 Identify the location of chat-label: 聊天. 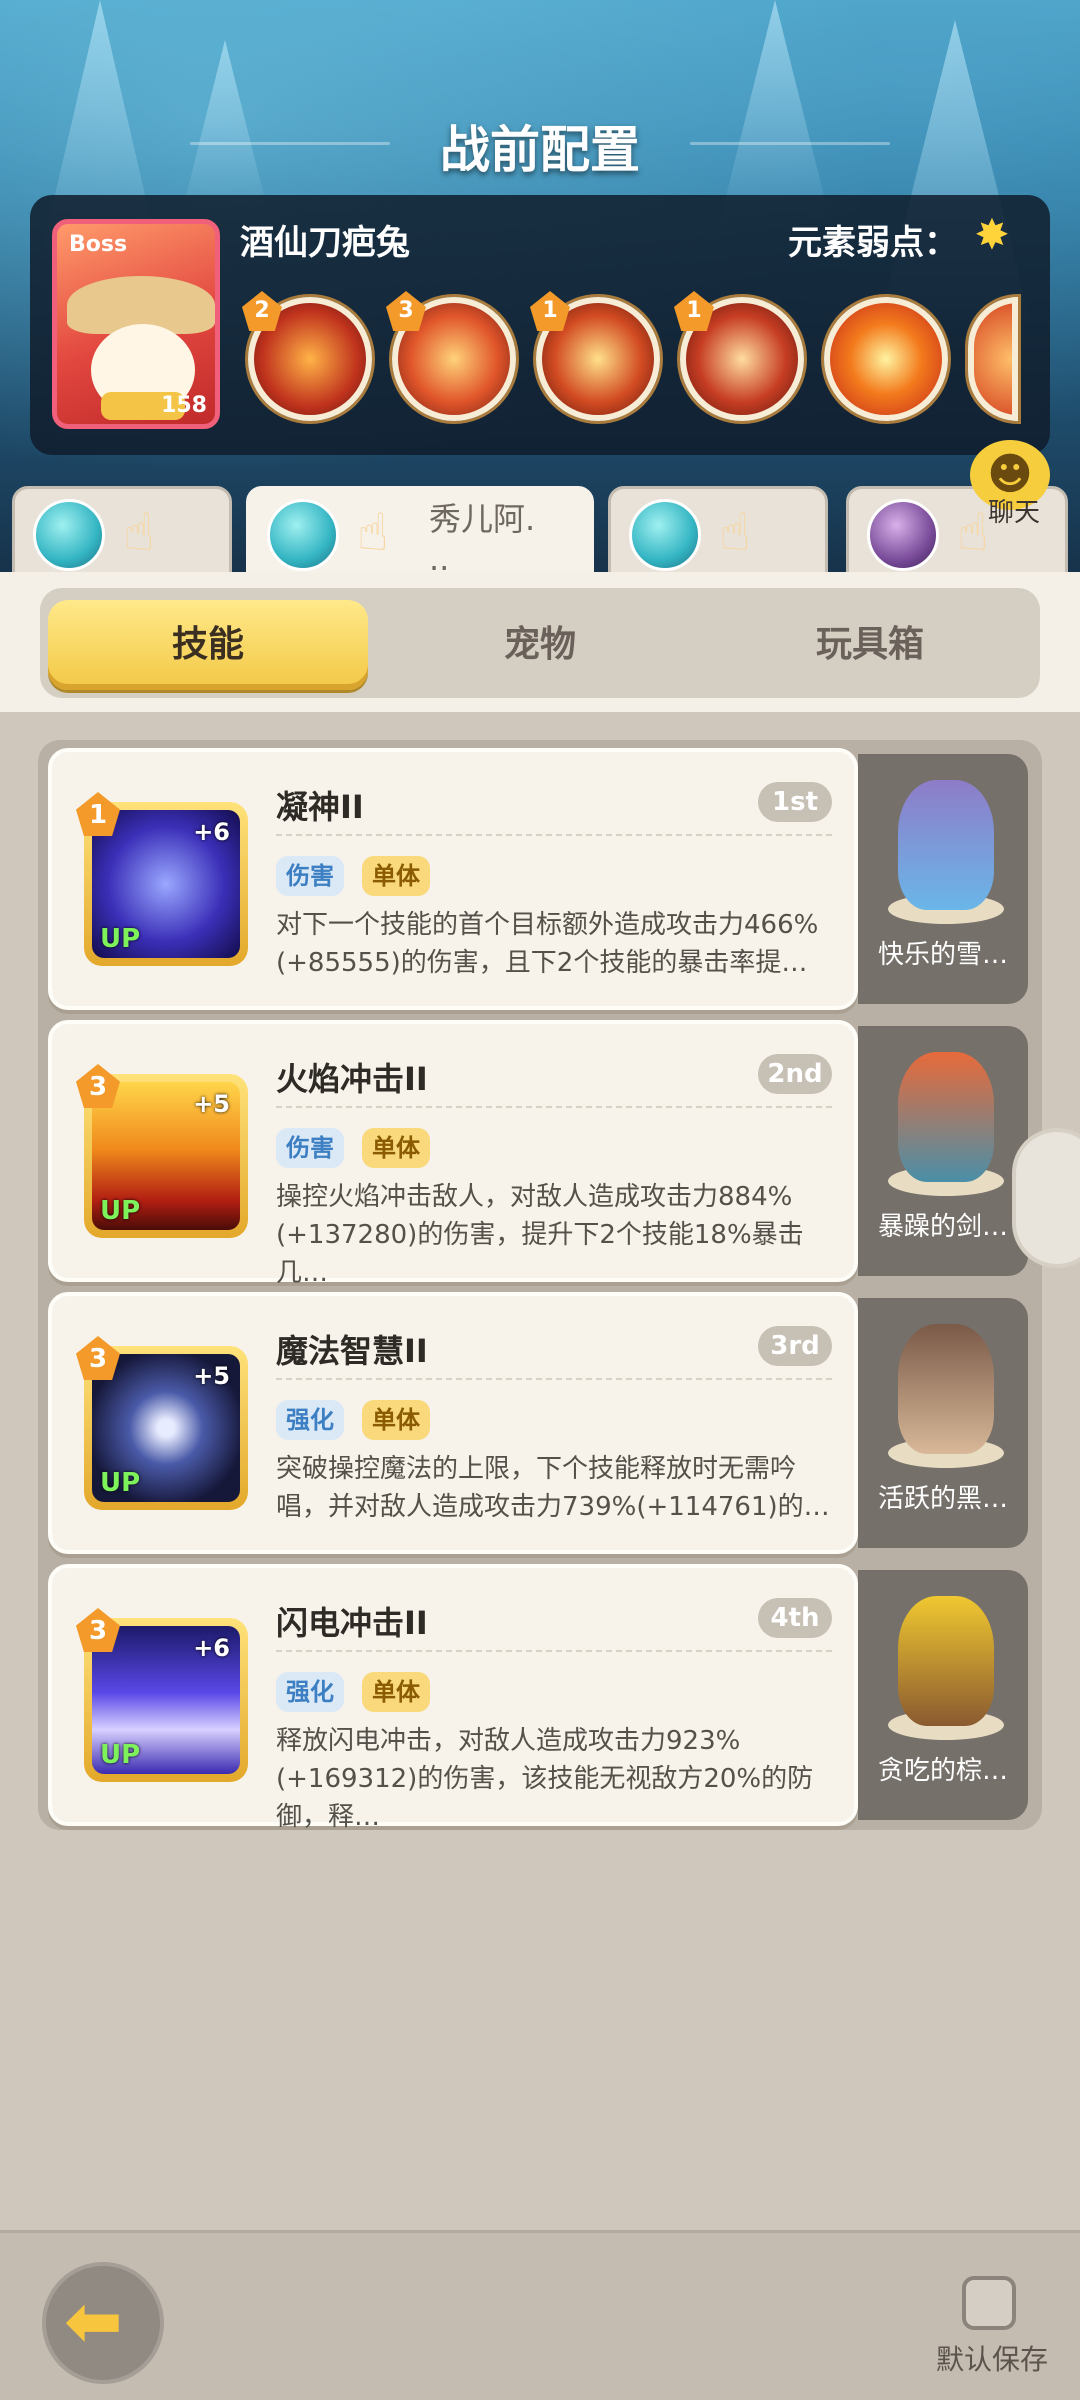
(1014, 513).